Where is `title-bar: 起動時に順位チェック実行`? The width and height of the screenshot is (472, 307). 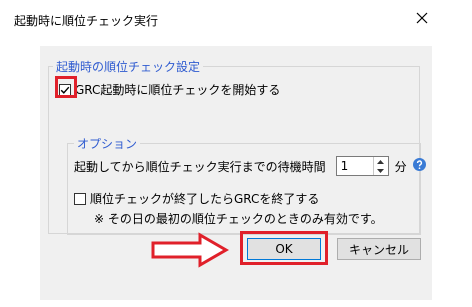 title-bar: 起動時に順位チェック実行 is located at coordinates (236, 20).